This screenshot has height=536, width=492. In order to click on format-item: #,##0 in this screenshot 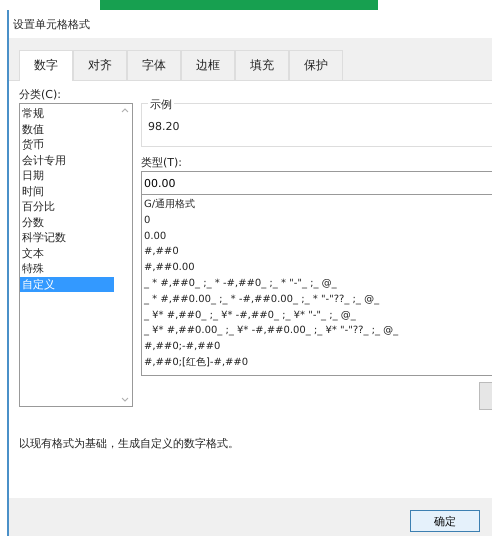, I will do `click(317, 252)`.